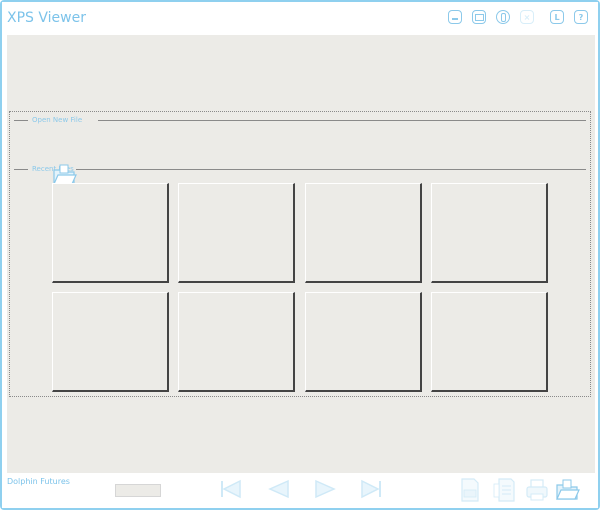 The width and height of the screenshot is (600, 510). Describe the element at coordinates (300, 490) in the screenshot. I see `bottom-toolbar: Dolphin Futures` at that location.